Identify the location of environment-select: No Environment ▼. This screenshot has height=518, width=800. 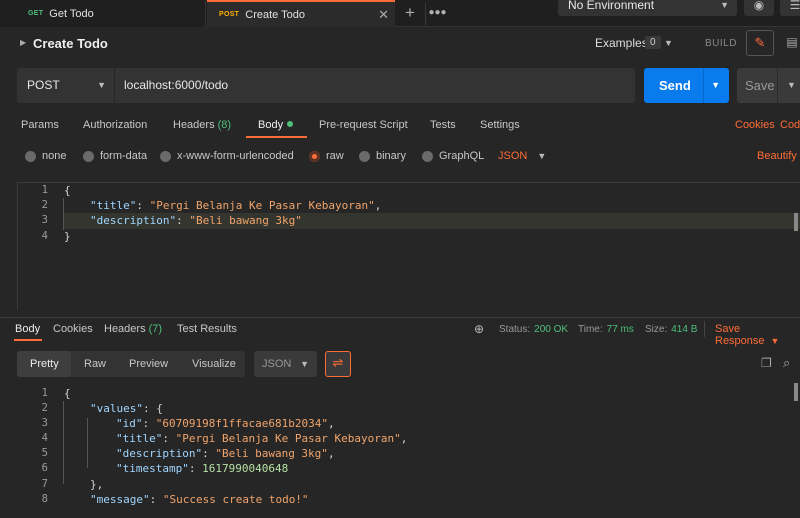
(647, 8).